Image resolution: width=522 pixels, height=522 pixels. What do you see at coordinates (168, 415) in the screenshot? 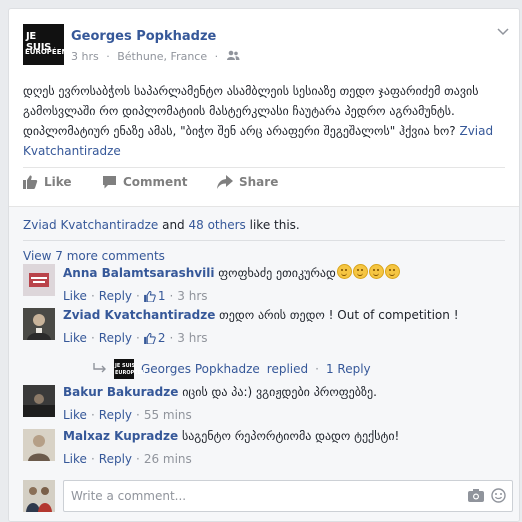
I see `comment-time: 55 mins` at bounding box center [168, 415].